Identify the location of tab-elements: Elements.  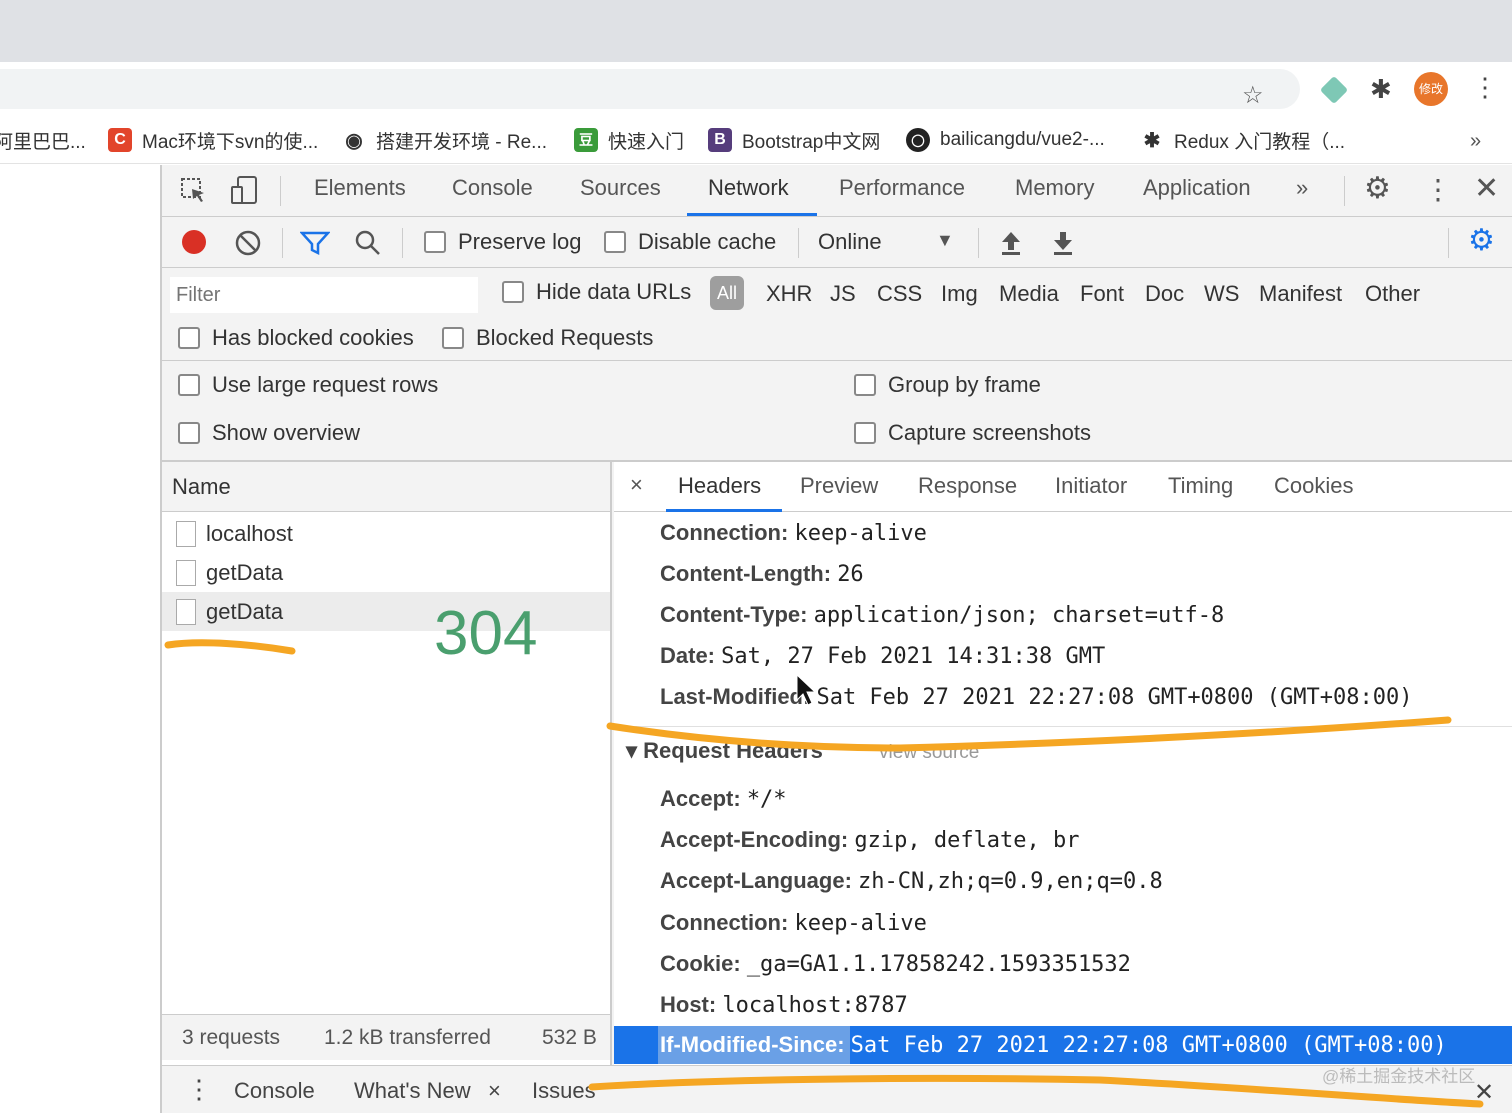
(360, 188).